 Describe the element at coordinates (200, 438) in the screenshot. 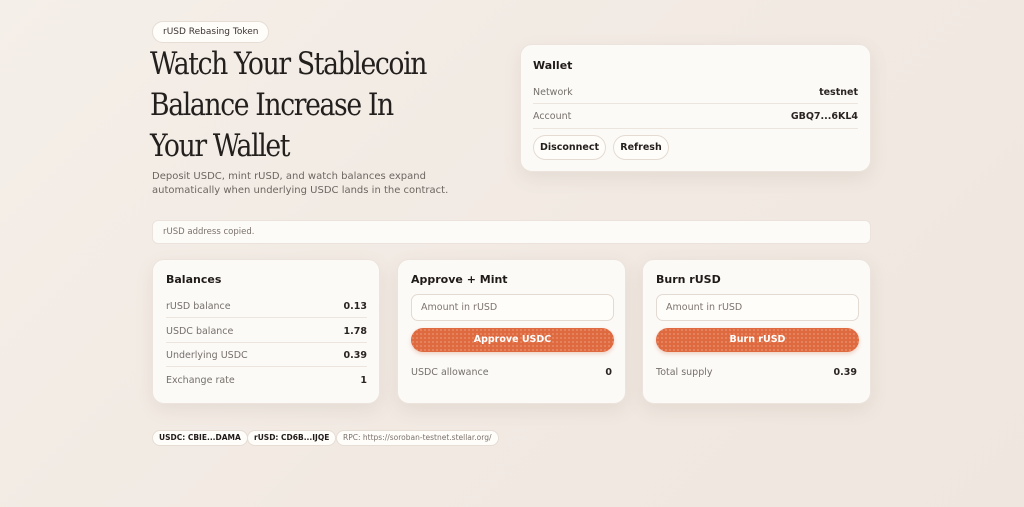

I see `usdc-contract-badge: USDC: CBIE...DAMA` at that location.